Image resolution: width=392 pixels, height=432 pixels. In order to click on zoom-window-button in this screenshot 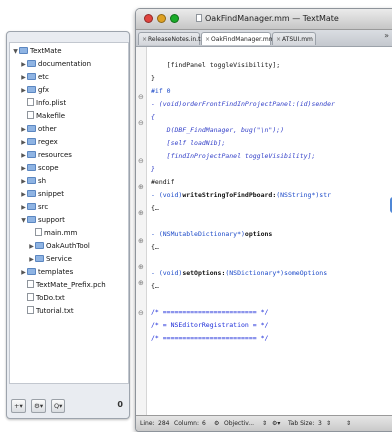, I will do `click(174, 18)`.